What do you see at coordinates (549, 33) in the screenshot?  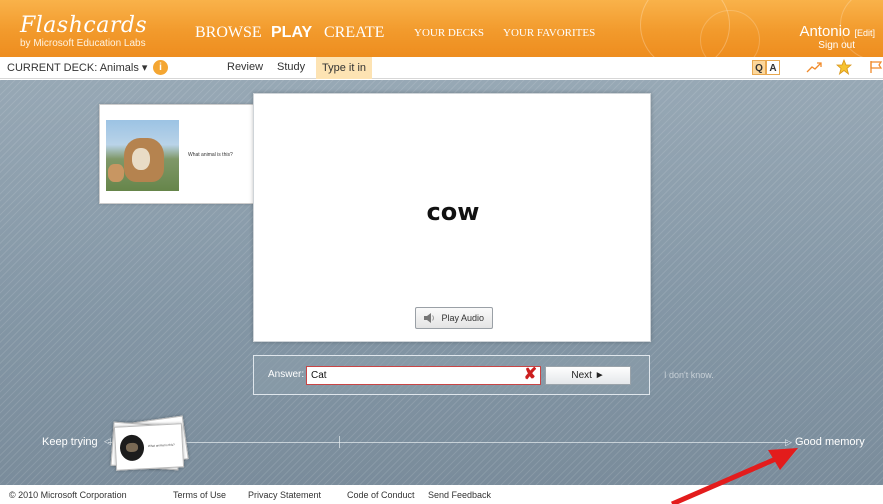 I see `nav-your-favorites: YOUR FAVORITES` at bounding box center [549, 33].